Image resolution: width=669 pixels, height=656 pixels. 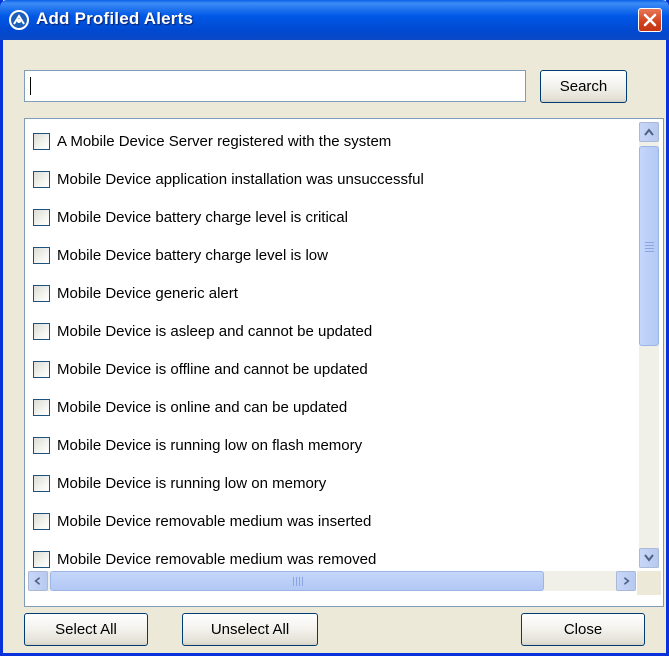 I want to click on scrollbar-corner, so click(x=649, y=583).